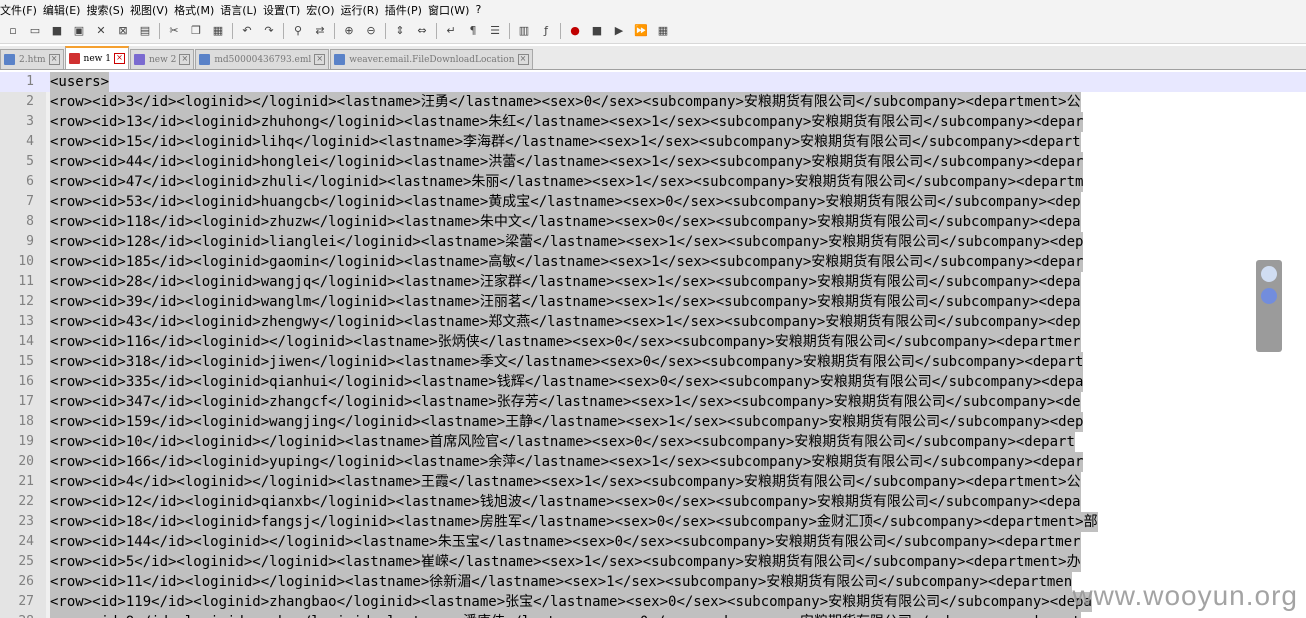  What do you see at coordinates (422, 31) in the screenshot?
I see `sync-h-icon: ⇔` at bounding box center [422, 31].